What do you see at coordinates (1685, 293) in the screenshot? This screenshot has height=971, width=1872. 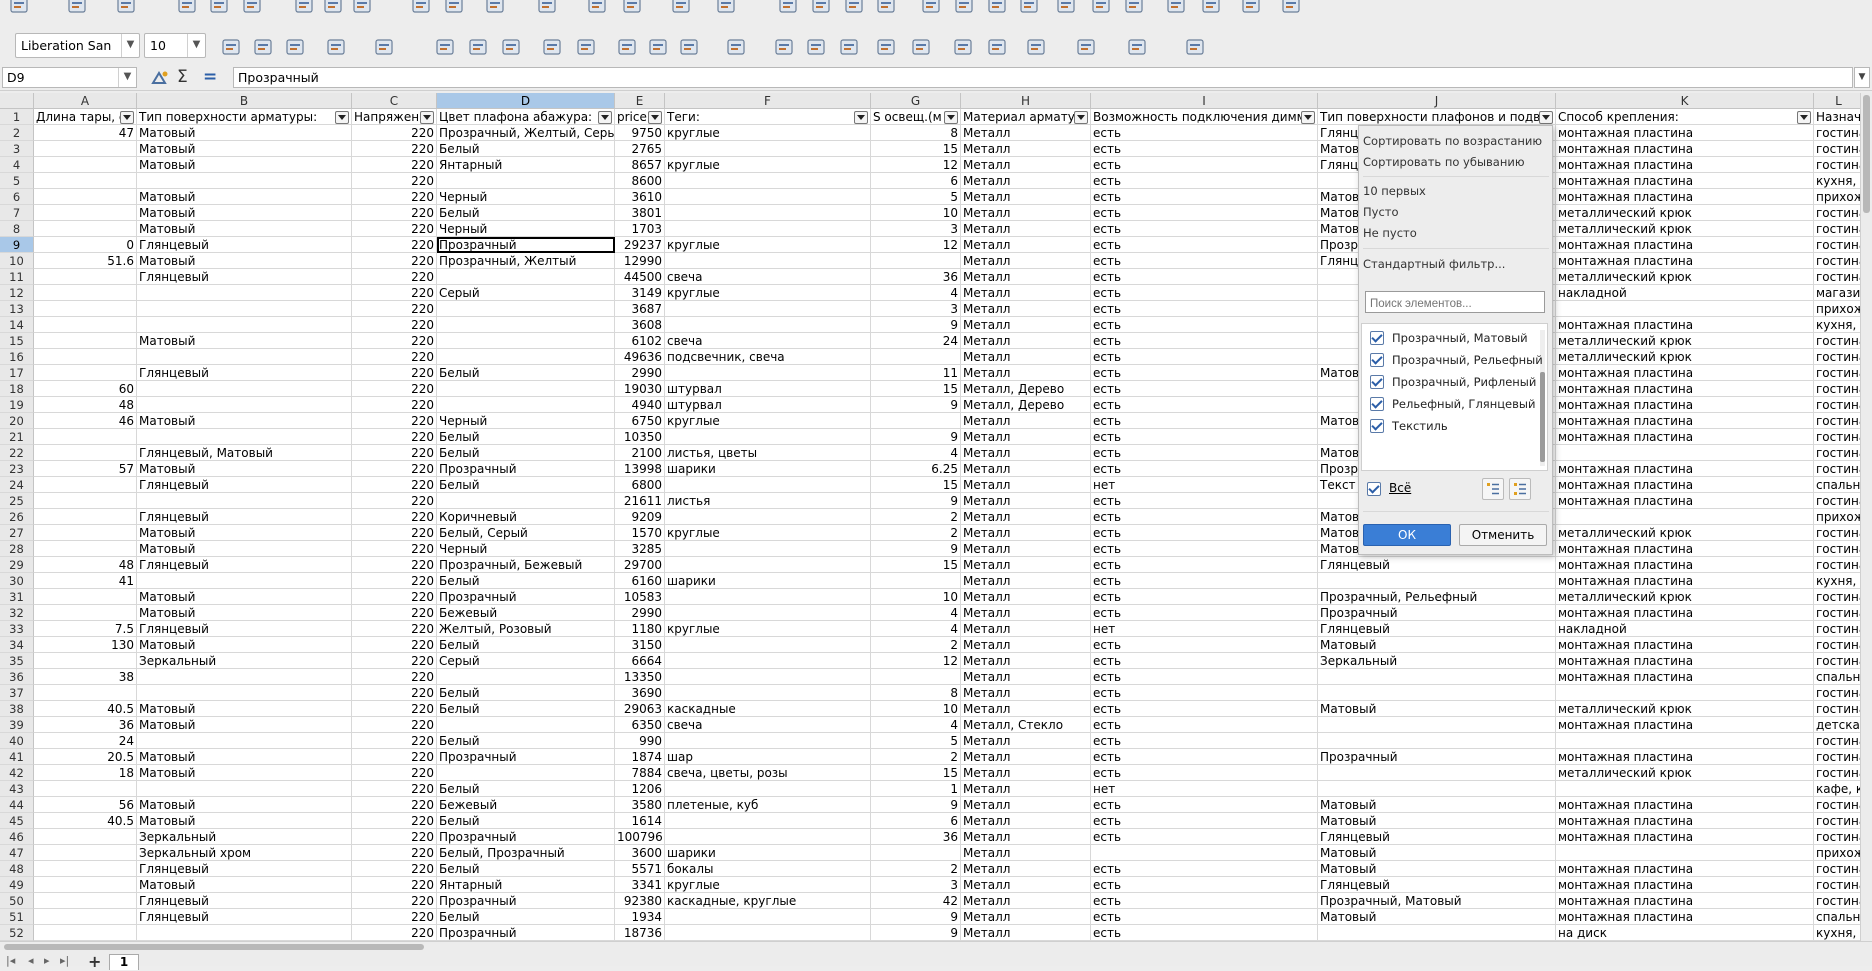 I see `cell-k: накладной` at bounding box center [1685, 293].